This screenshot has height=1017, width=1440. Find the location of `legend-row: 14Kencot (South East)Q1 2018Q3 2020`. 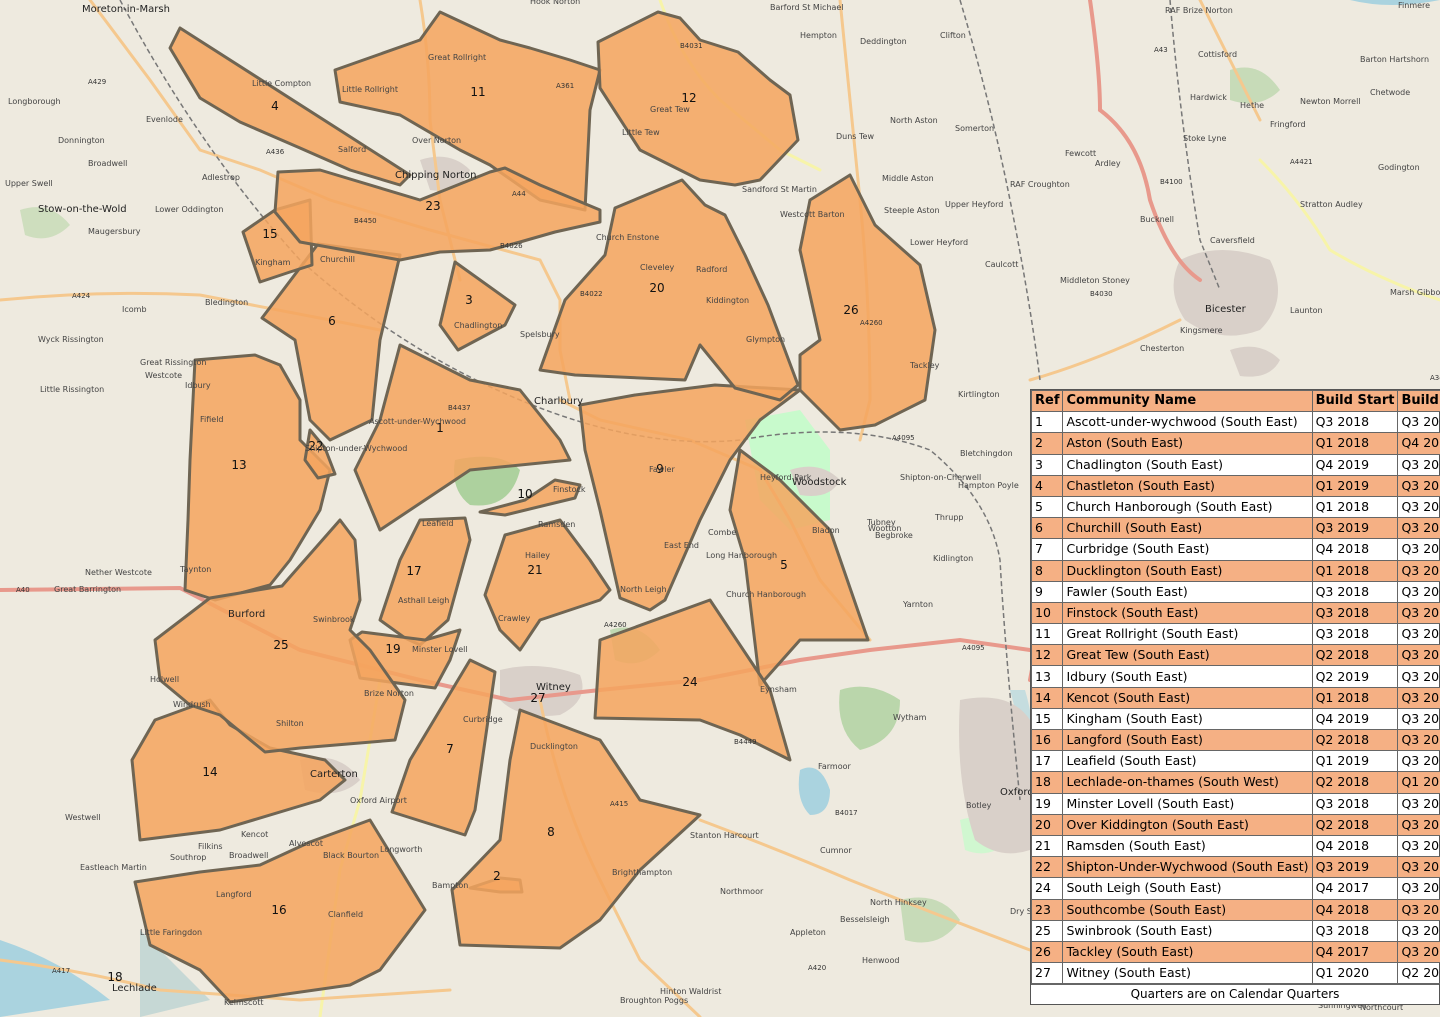

legend-row: 14Kencot (South East)Q1 2018Q3 2020 is located at coordinates (1235, 697).